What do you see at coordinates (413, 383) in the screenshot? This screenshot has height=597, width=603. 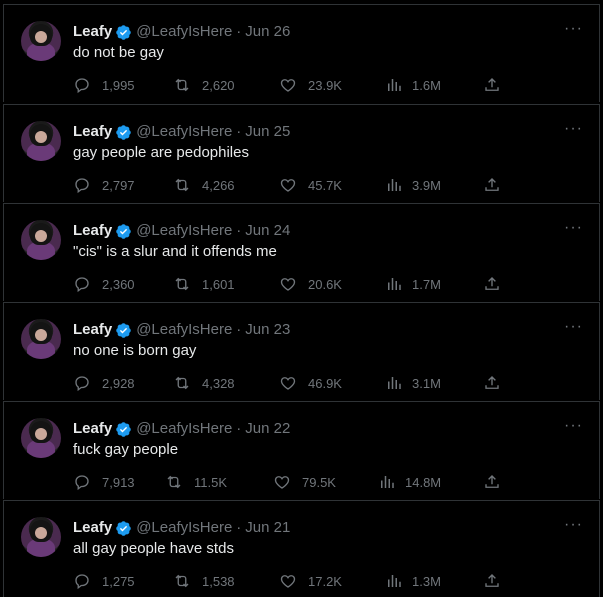 I see `views-button: 3.1M` at bounding box center [413, 383].